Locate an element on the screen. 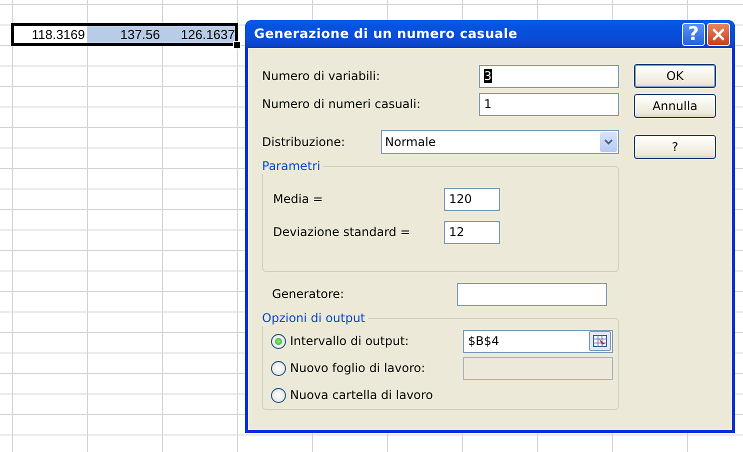 This screenshot has width=743, height=452. field-label: Distribuzione: is located at coordinates (304, 142).